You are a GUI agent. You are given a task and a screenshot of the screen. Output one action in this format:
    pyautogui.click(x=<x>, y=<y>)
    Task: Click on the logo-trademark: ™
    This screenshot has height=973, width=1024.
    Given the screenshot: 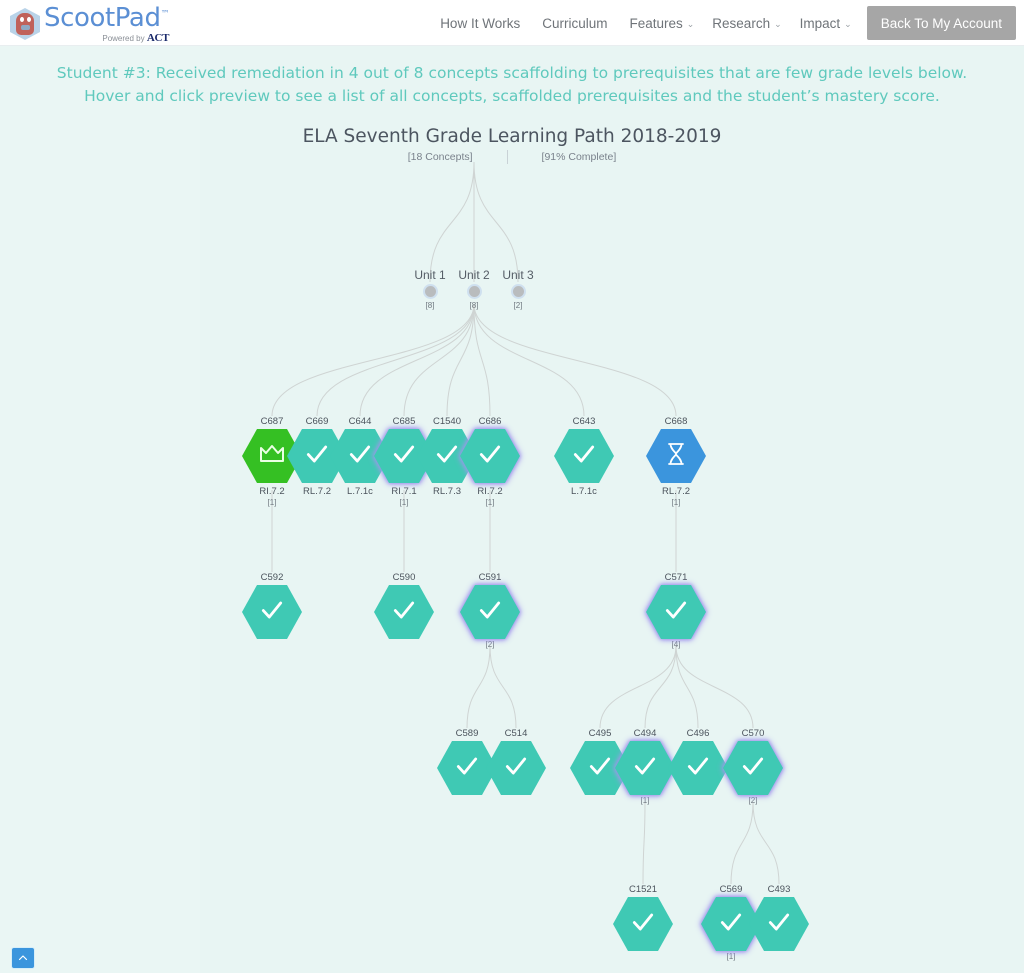 What is the action you would take?
    pyautogui.click(x=165, y=13)
    